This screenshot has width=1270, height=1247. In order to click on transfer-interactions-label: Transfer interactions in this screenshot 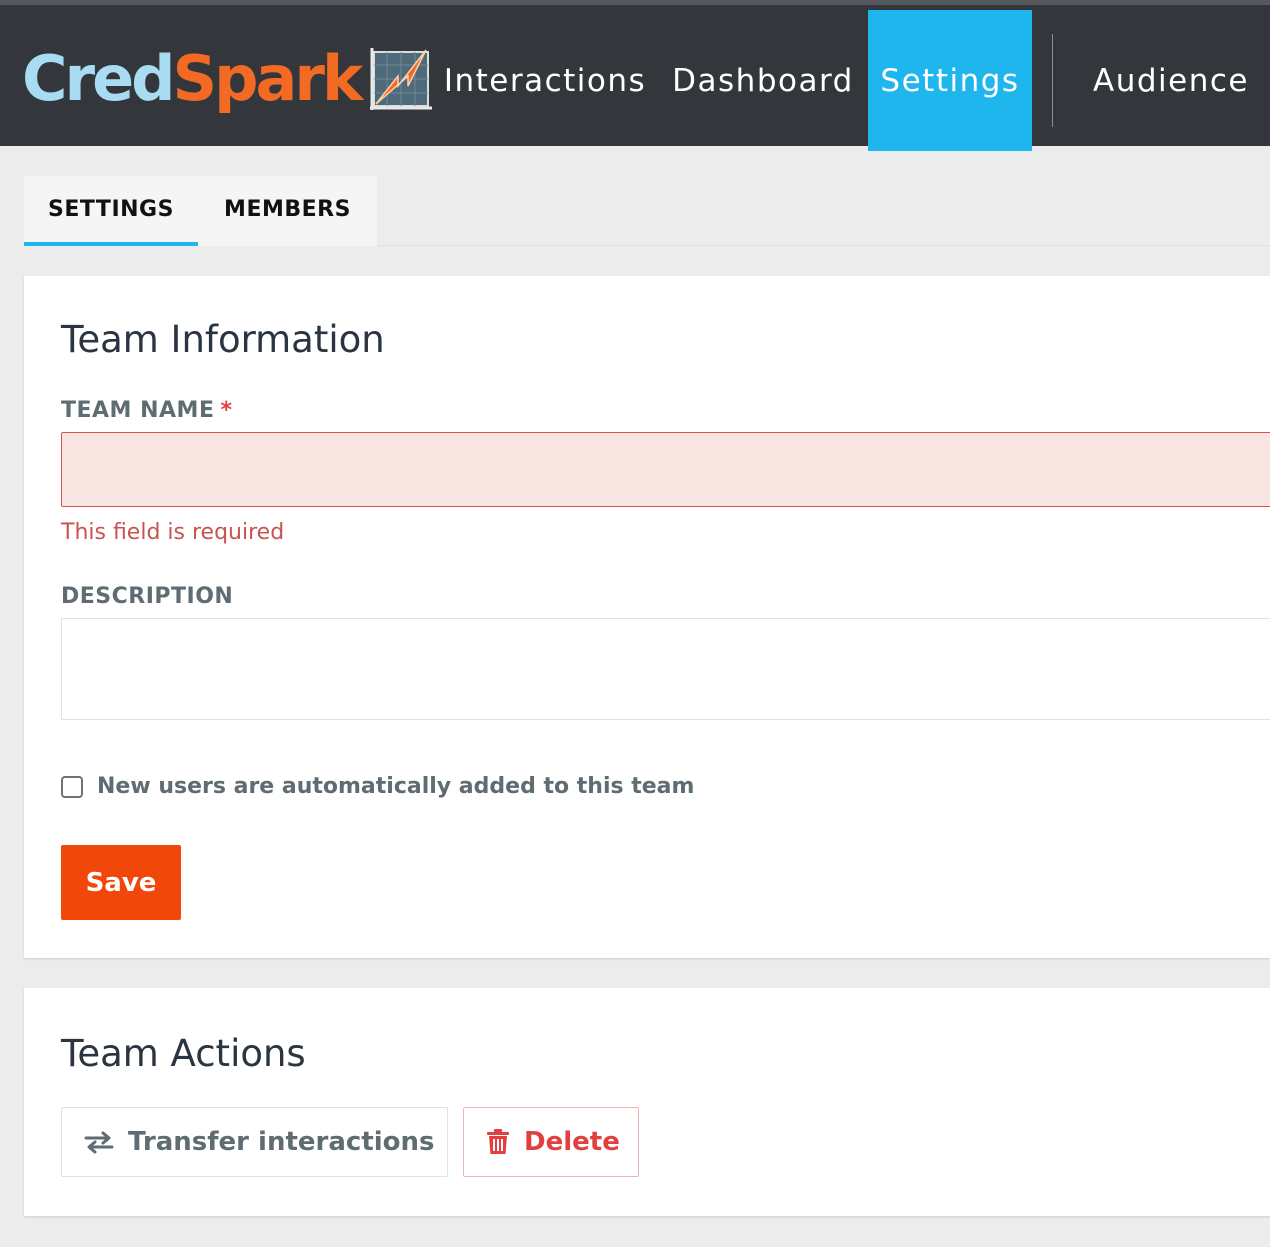, I will do `click(281, 1142)`.